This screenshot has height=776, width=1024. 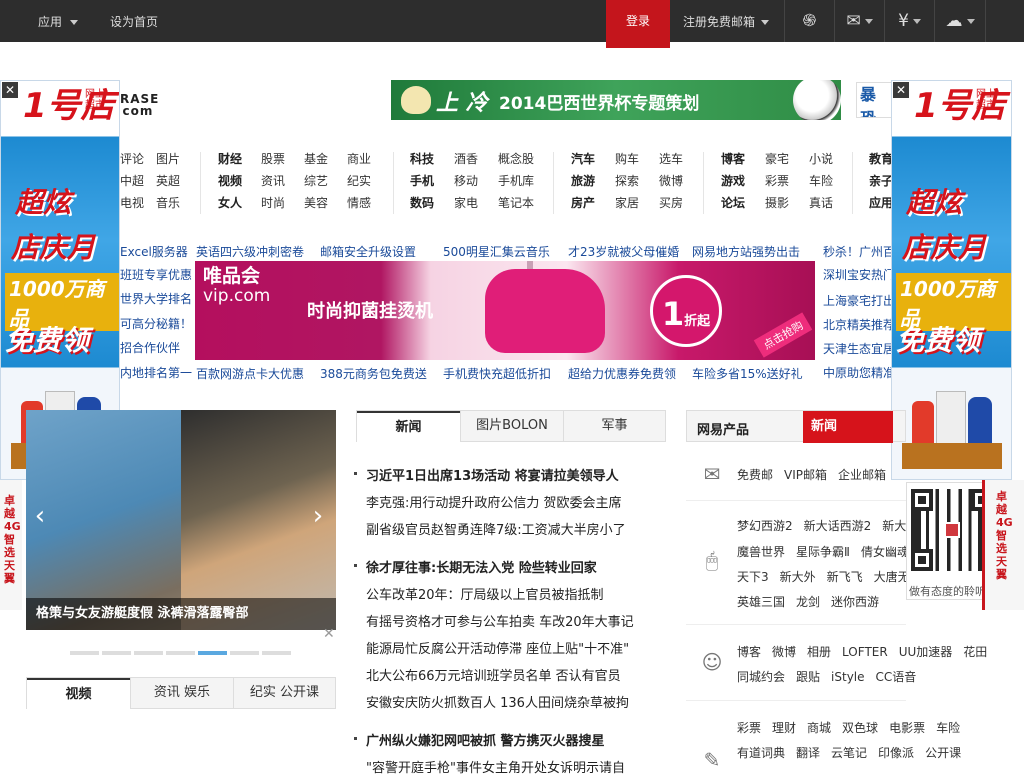 I want to click on vip-ad-banner: 唯品会 vip.com 时尚抑菌挂烫机 1折起 点击抢购, so click(x=505, y=310).